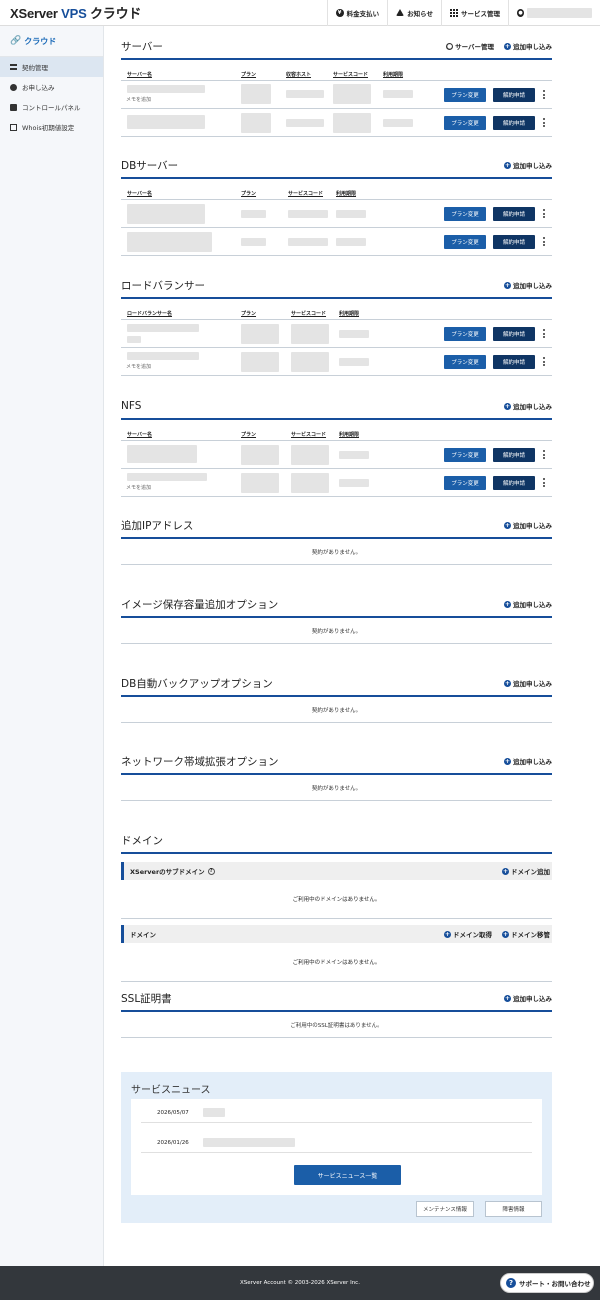 This screenshot has width=600, height=1300. I want to click on news-title: サービスニュース, so click(171, 1090).